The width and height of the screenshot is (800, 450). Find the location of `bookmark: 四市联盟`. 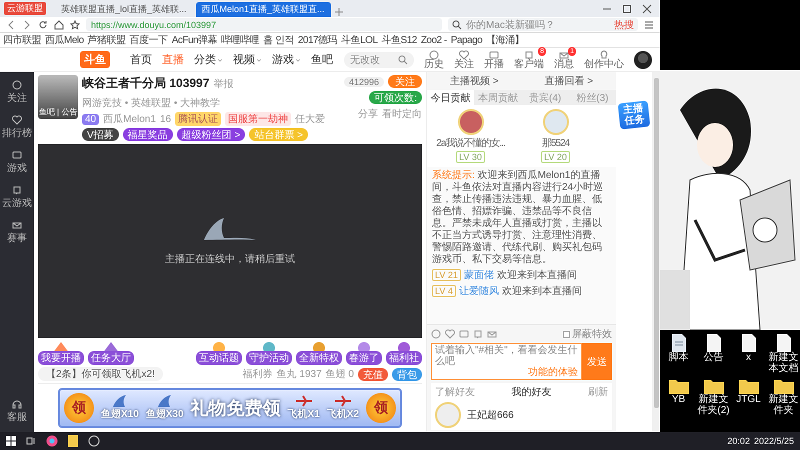

bookmark: 四市联盟 is located at coordinates (22, 40).